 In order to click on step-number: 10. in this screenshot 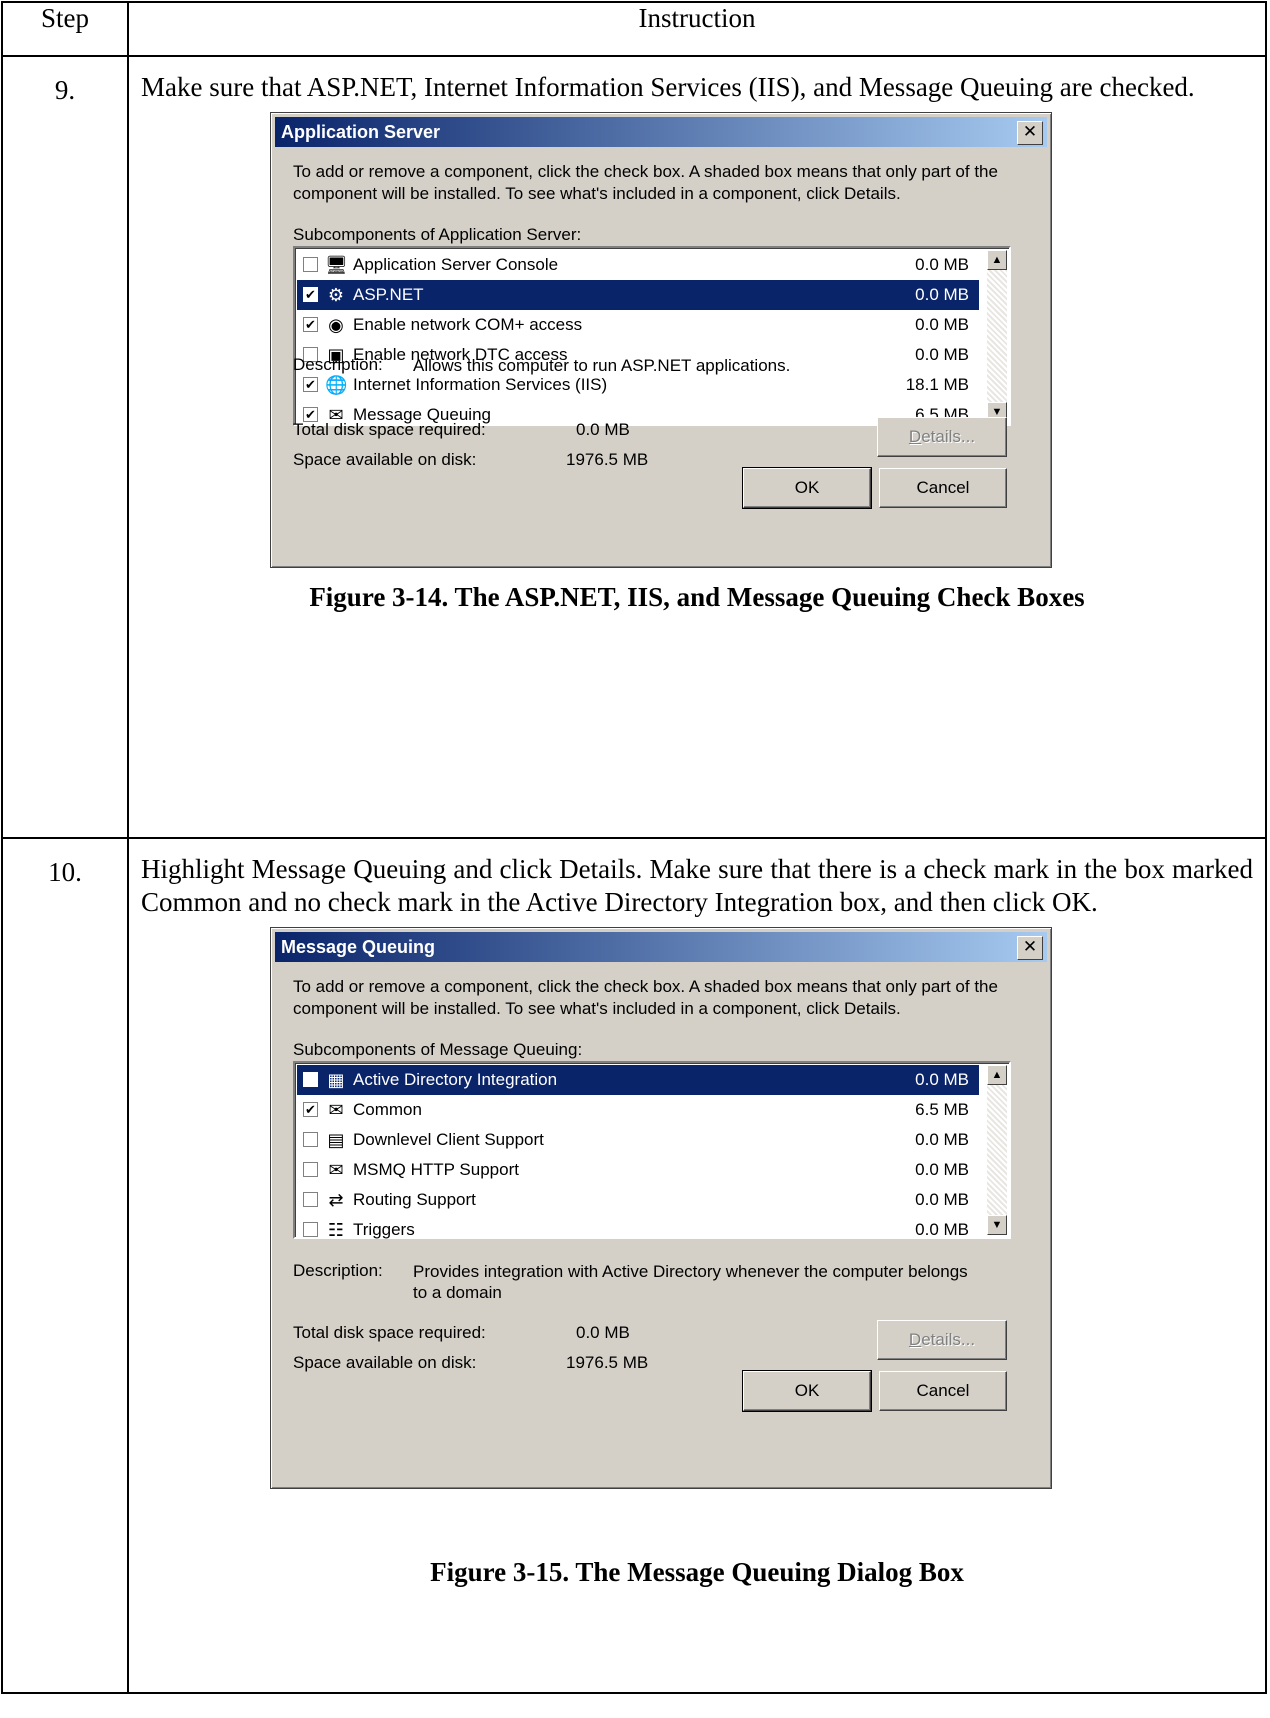, I will do `click(65, 1265)`.